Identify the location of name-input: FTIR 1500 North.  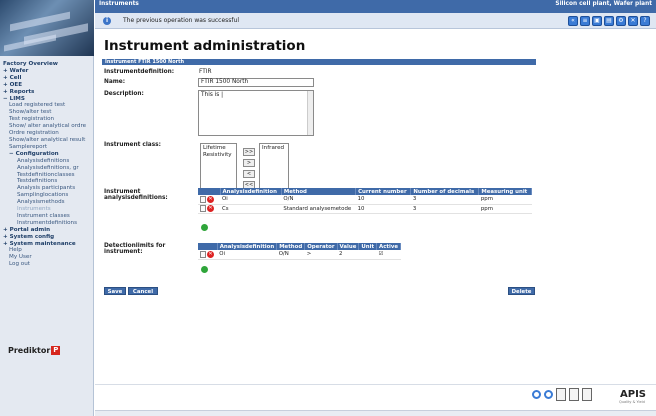
(256, 82).